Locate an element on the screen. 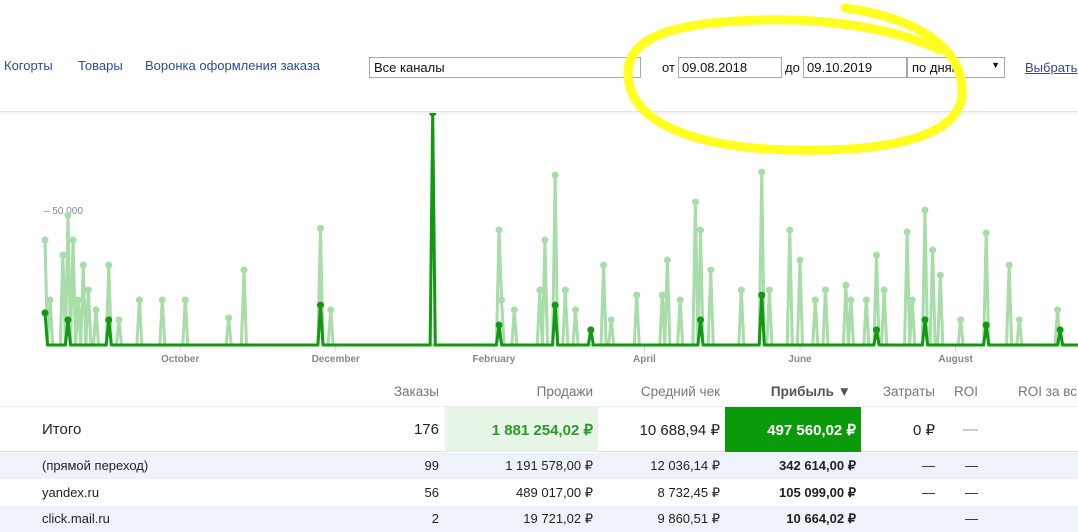 This screenshot has height=532, width=1078. date-from-input: 09.08.2018 is located at coordinates (730, 67).